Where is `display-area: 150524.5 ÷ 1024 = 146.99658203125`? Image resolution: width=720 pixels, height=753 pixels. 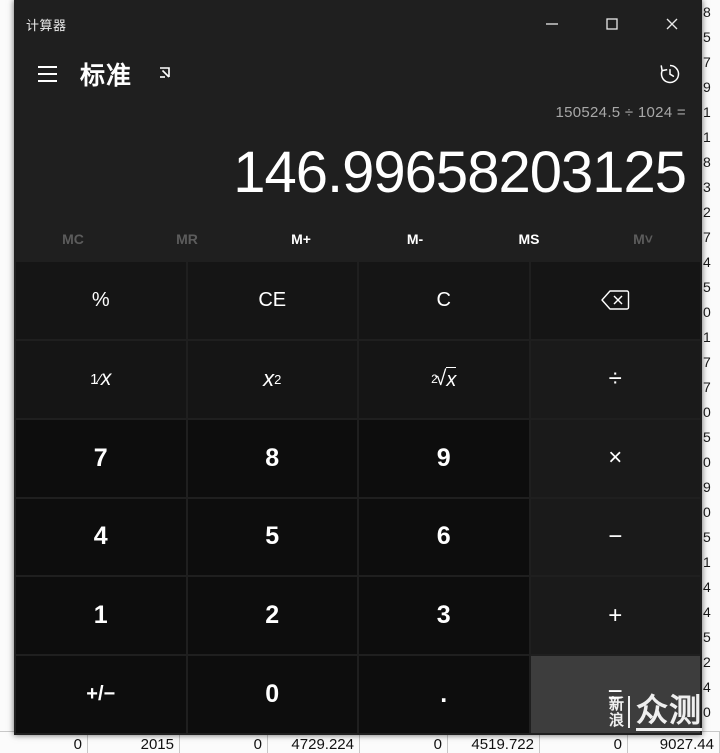
display-area: 150524.5 ÷ 1024 = 146.99658203125 is located at coordinates (358, 157).